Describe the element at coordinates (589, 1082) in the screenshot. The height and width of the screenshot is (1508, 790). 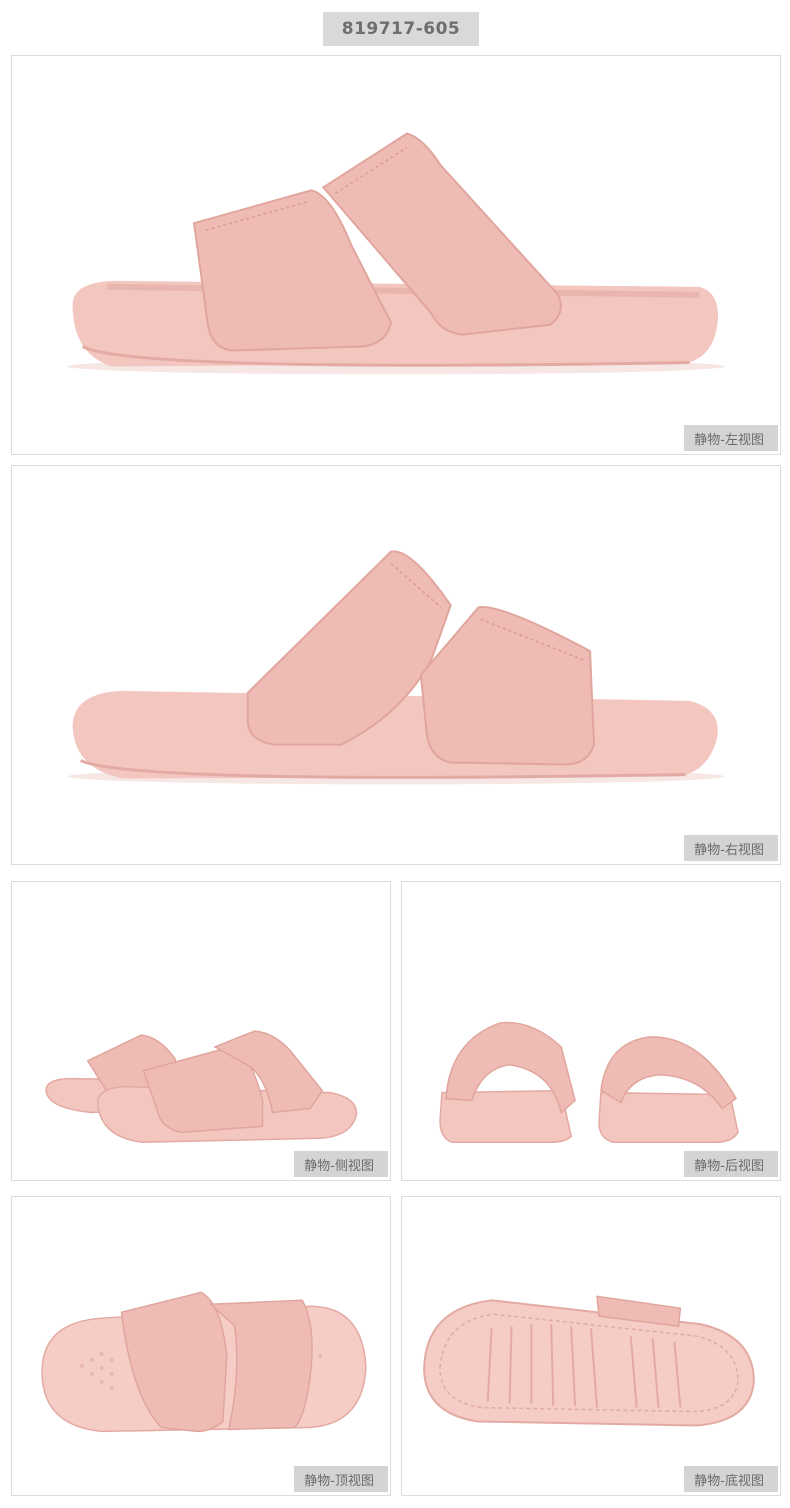
I see `sandal-back-view-image` at that location.